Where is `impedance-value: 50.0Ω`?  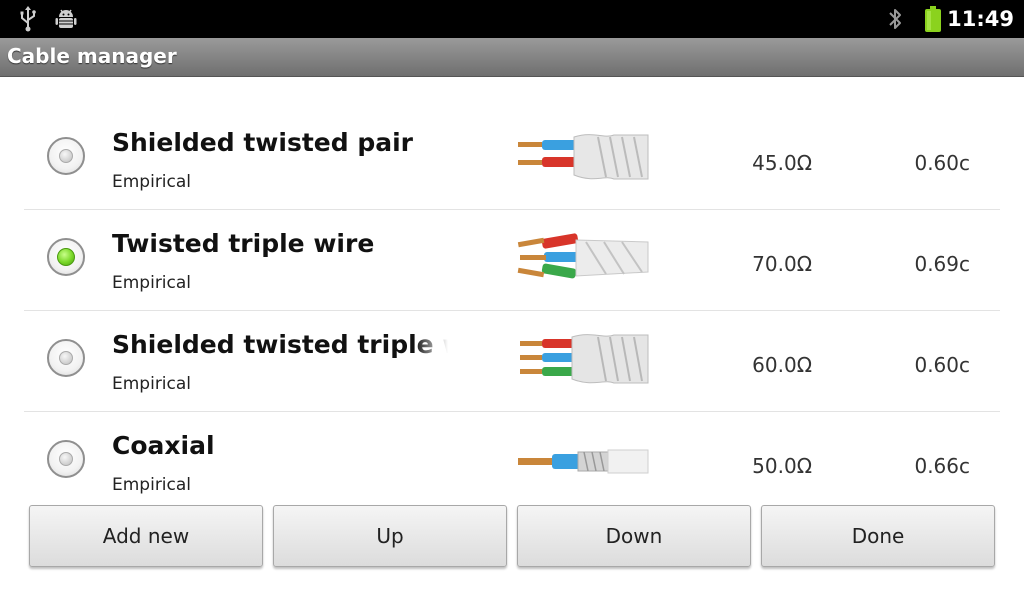
impedance-value: 50.0Ω is located at coordinates (782, 466).